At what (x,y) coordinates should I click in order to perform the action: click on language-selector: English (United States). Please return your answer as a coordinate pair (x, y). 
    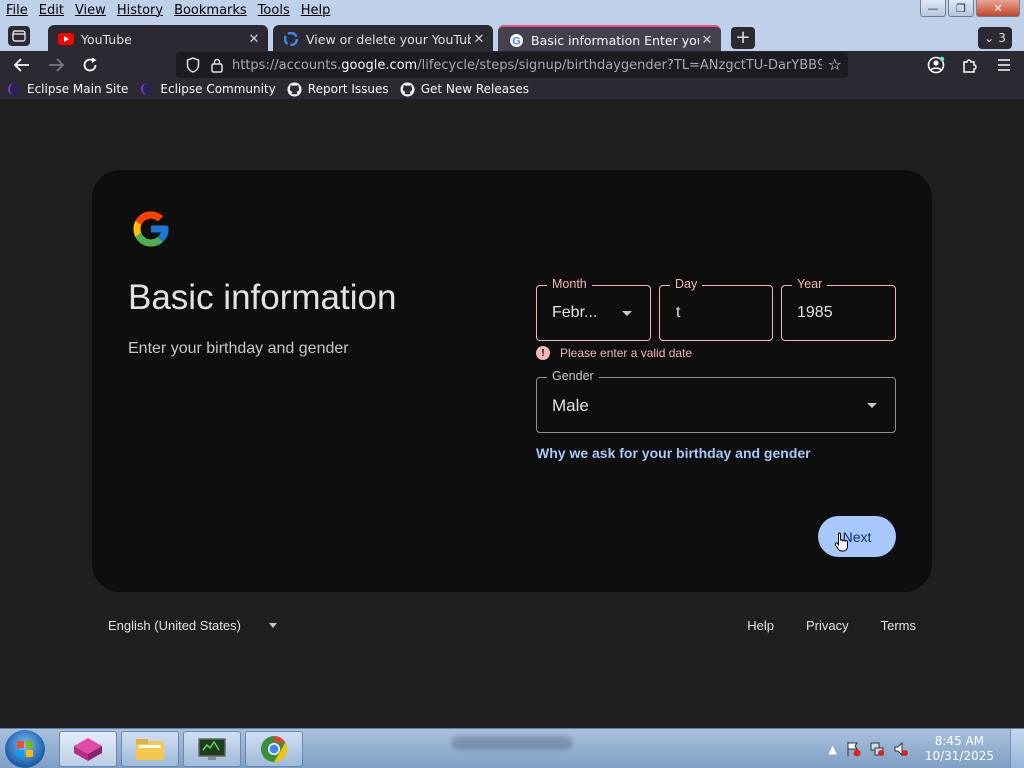
    Looking at the image, I should click on (192, 625).